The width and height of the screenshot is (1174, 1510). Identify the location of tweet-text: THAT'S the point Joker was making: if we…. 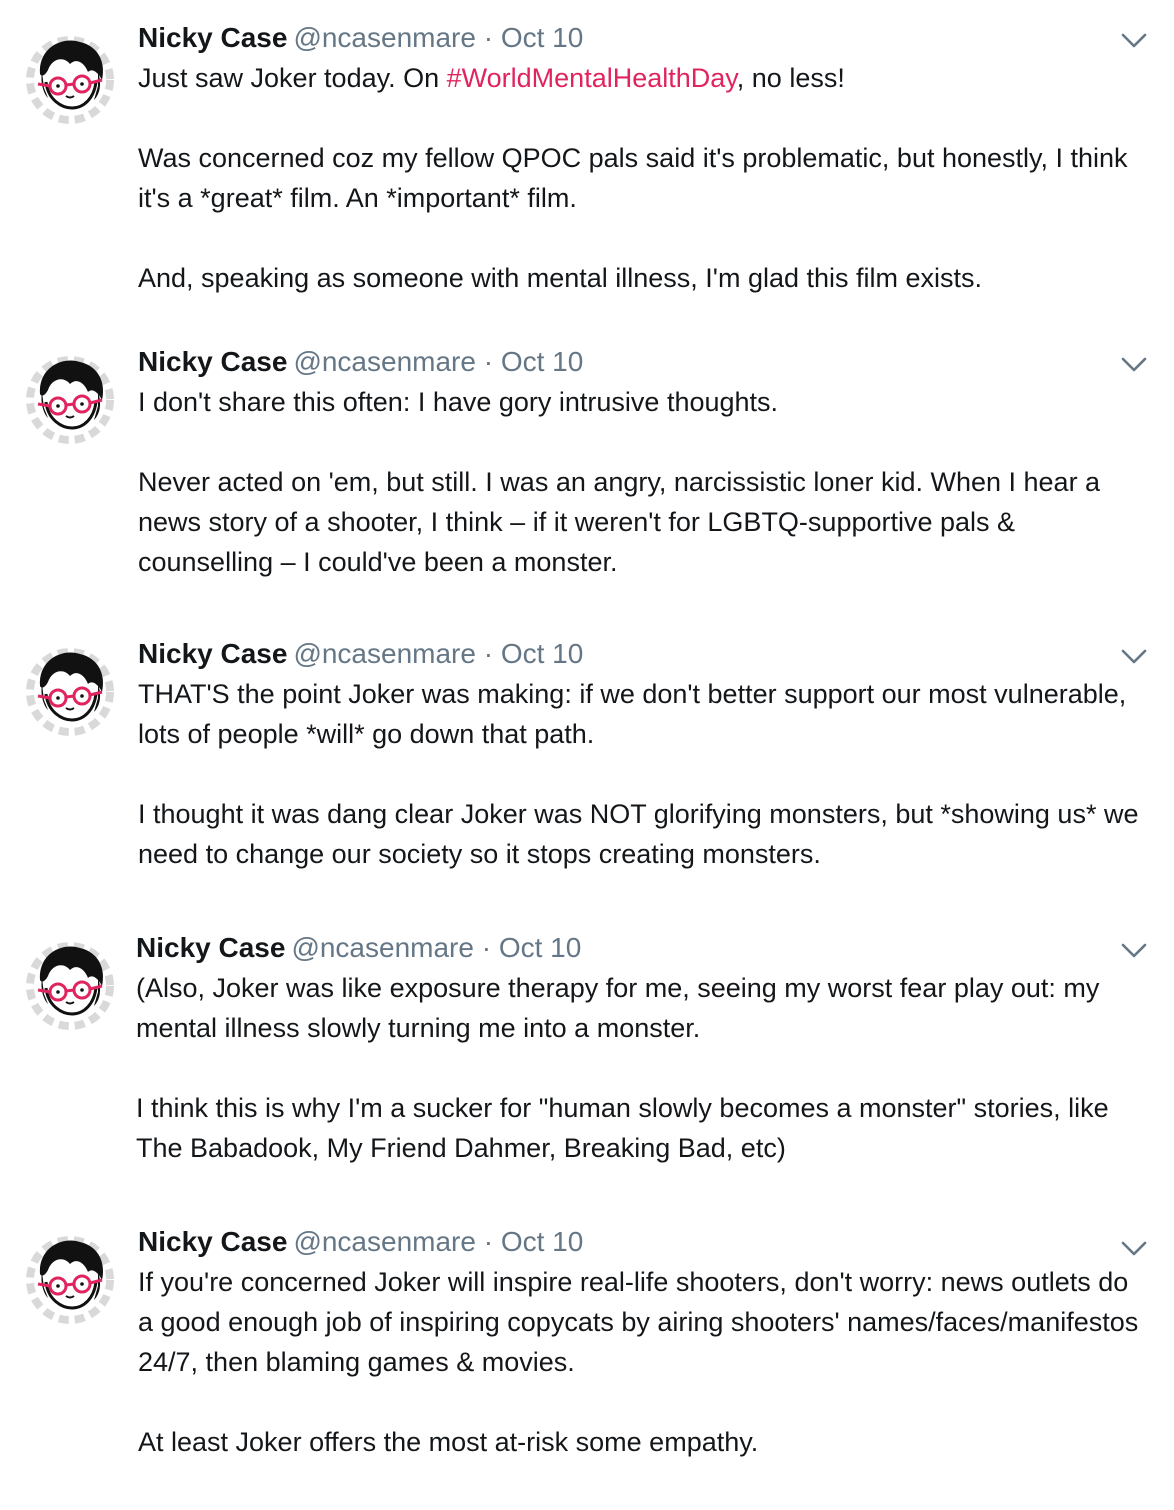
(643, 774).